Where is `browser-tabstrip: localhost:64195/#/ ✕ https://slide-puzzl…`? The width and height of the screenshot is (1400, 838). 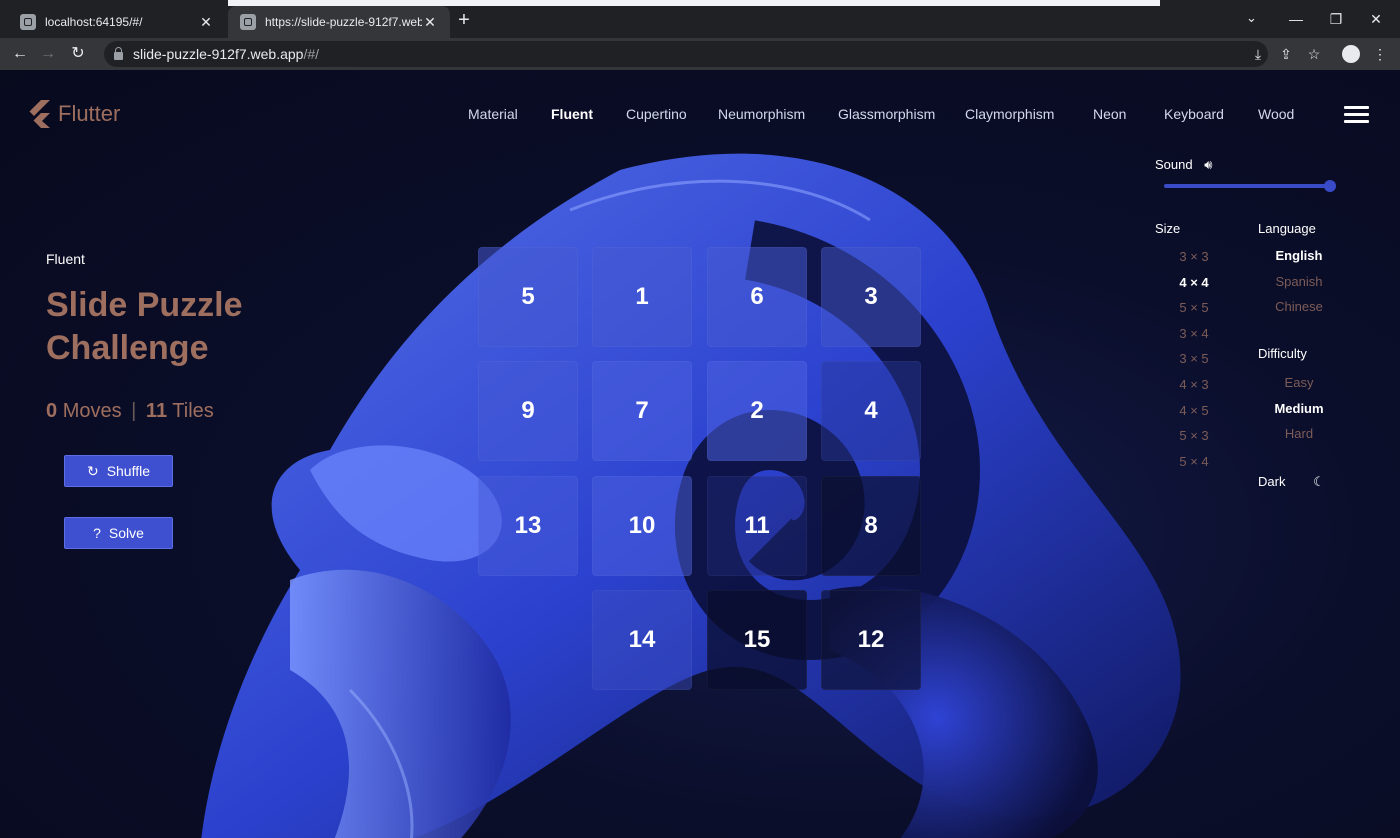 browser-tabstrip: localhost:64195/#/ ✕ https://slide-puzzl… is located at coordinates (700, 19).